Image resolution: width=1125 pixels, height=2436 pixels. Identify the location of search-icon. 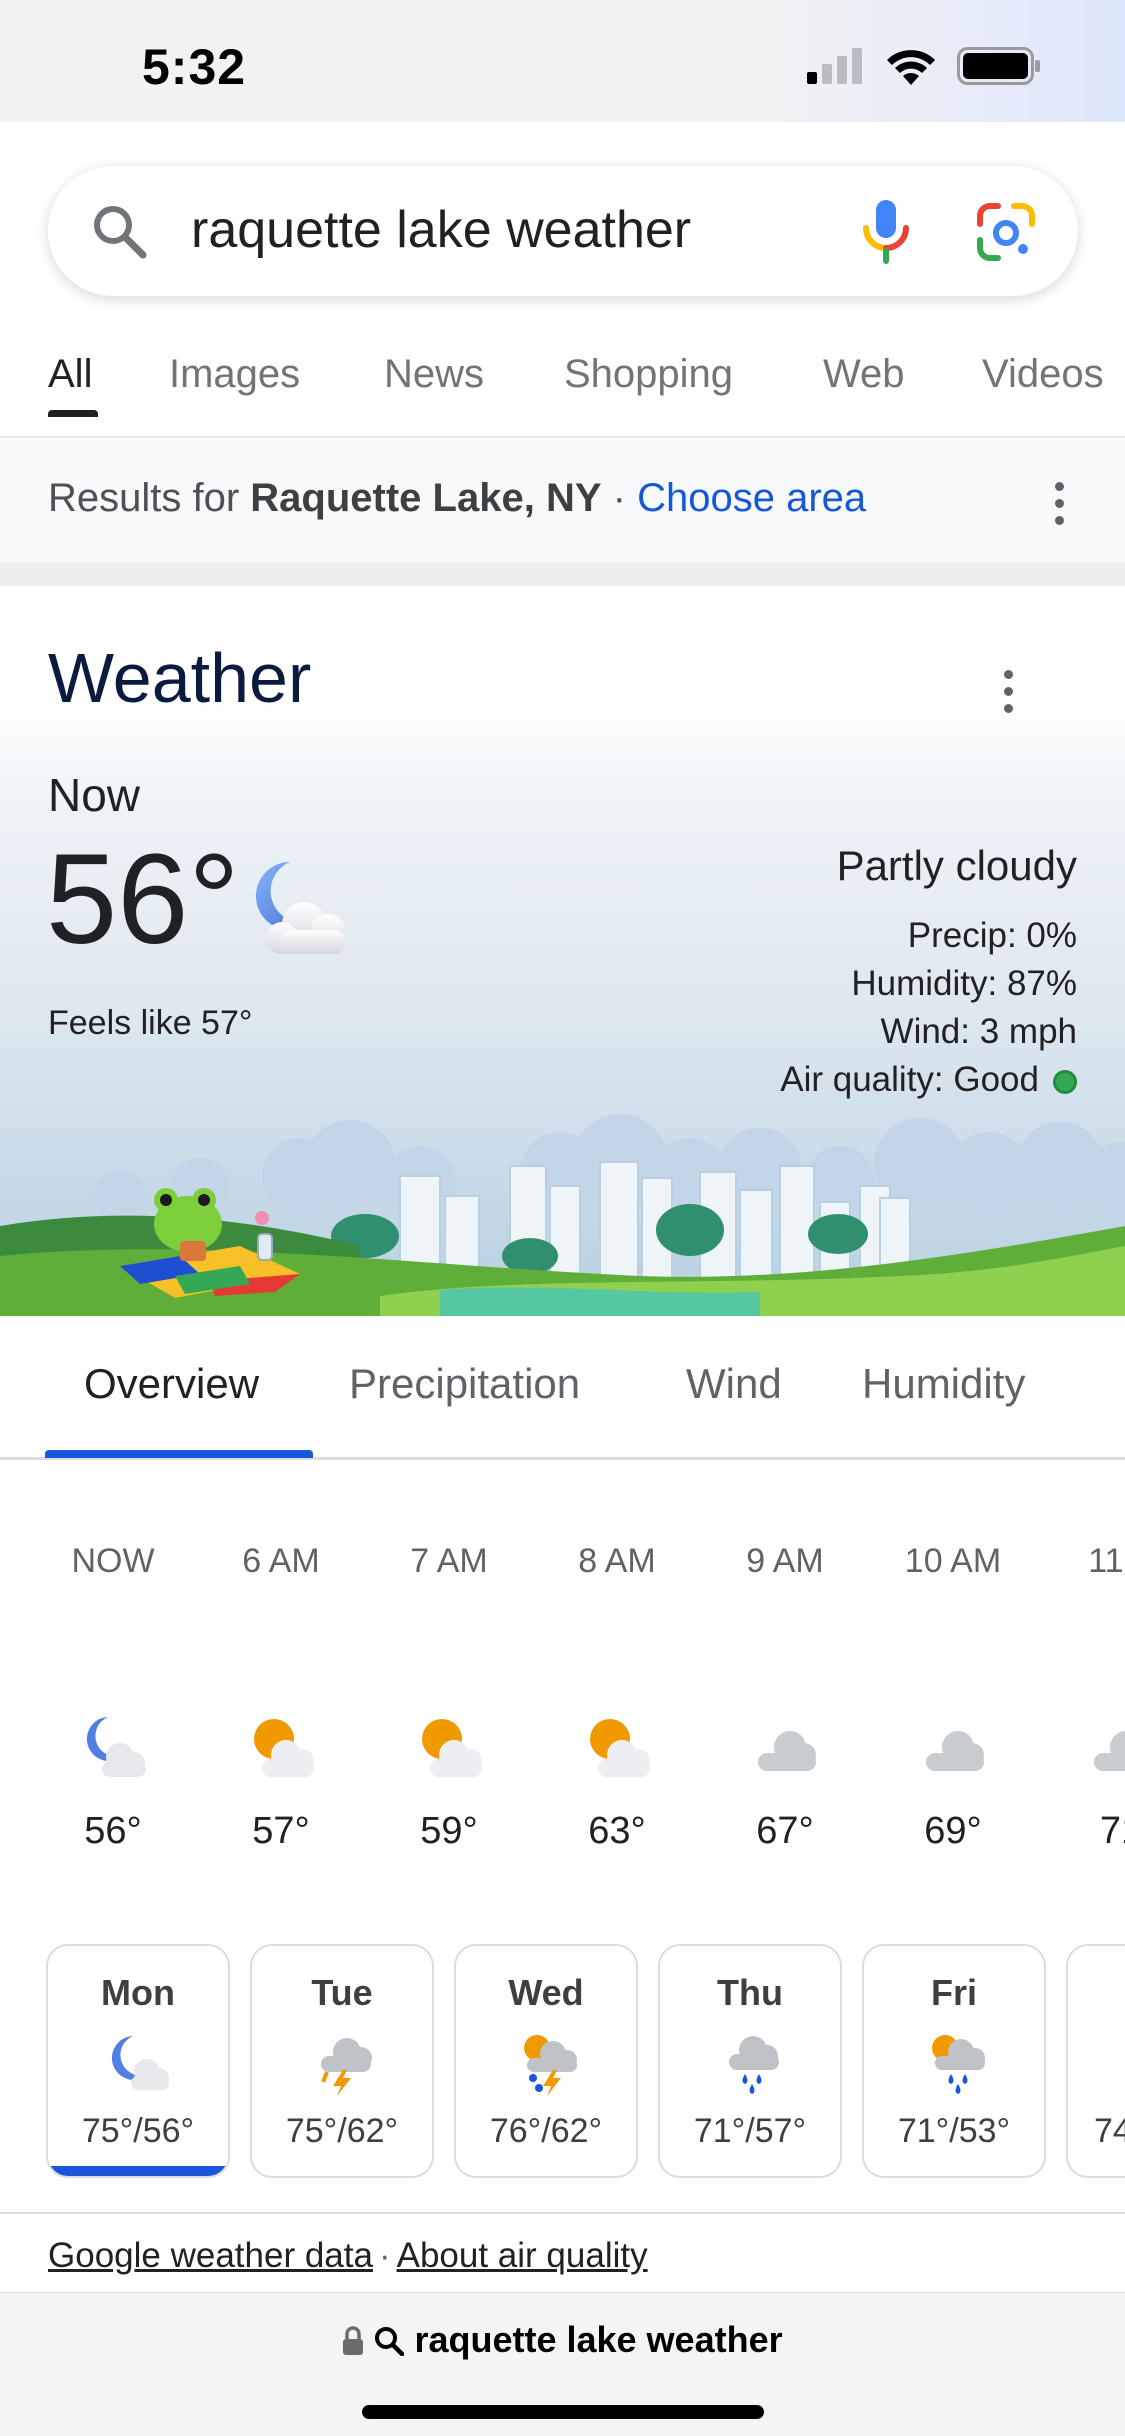
(120, 232).